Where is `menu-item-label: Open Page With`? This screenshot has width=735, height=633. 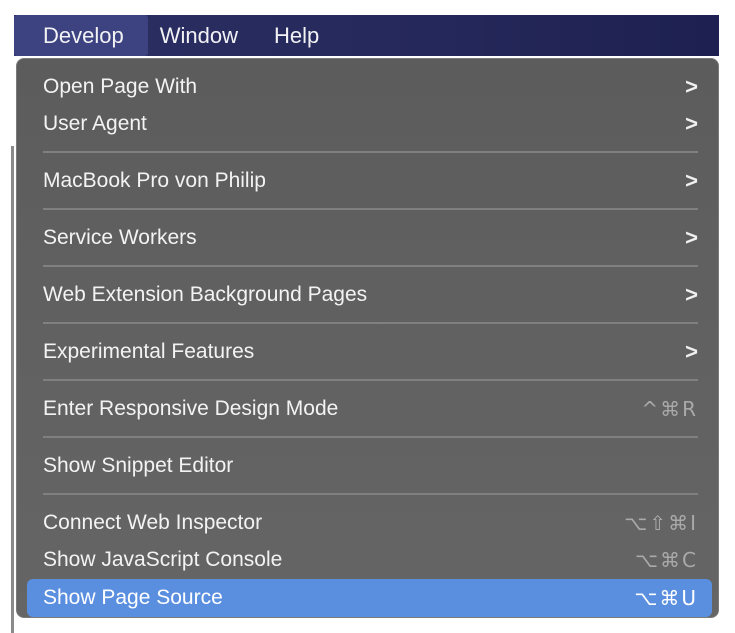 menu-item-label: Open Page With is located at coordinates (120, 86).